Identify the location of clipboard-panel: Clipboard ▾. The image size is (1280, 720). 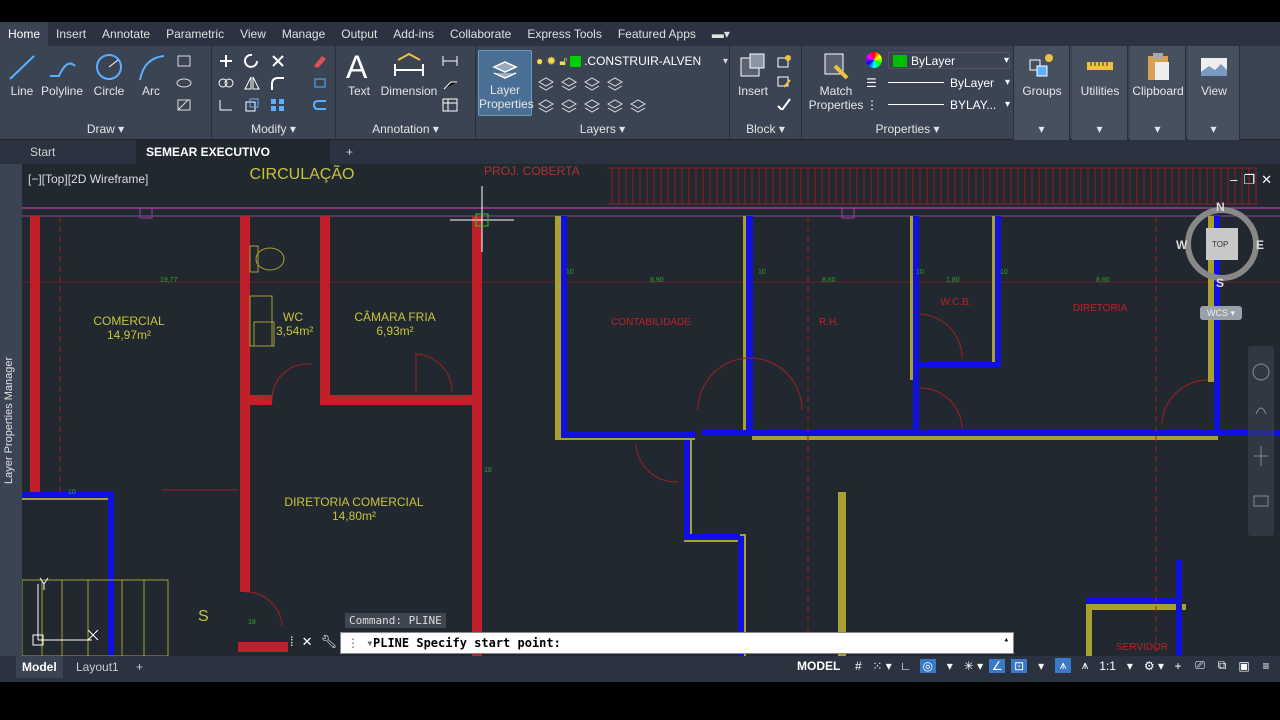
(1158, 93).